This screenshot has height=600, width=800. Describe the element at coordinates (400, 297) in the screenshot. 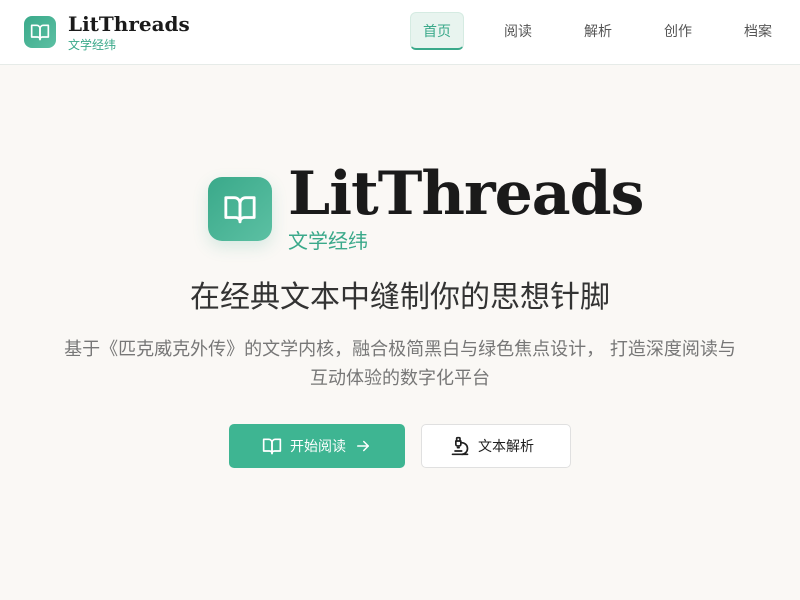

I see `hero-tagline: 在经典文本中缝制你的思想针脚` at that location.